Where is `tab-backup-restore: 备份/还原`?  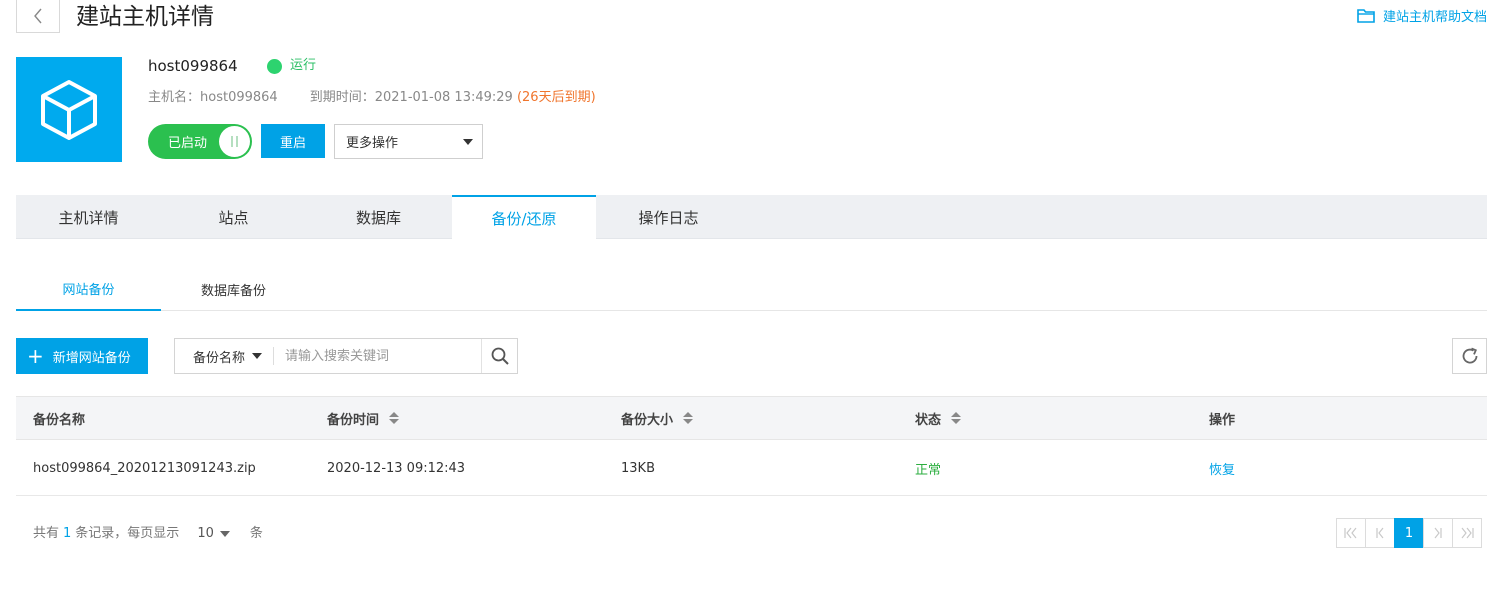
tab-backup-restore: 备份/还原 is located at coordinates (524, 217).